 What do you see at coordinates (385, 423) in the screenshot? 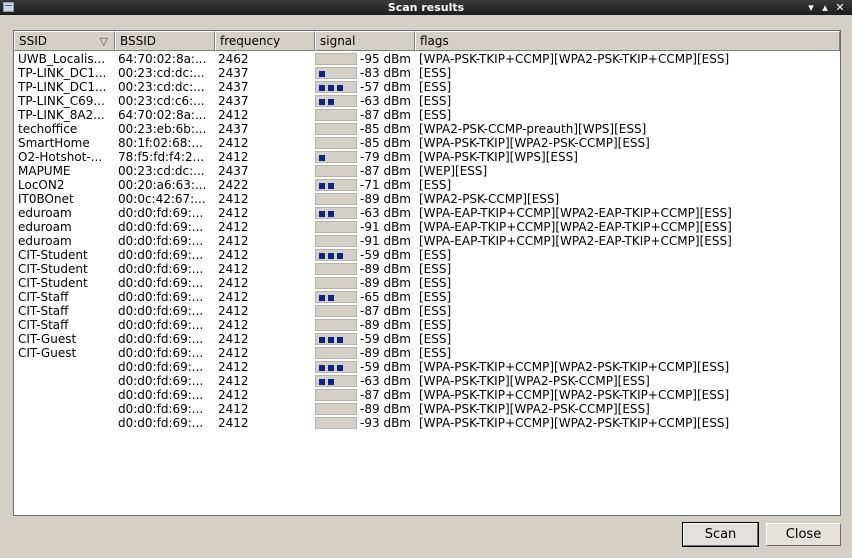
I see `signal-dbm-text: -93 dBm` at bounding box center [385, 423].